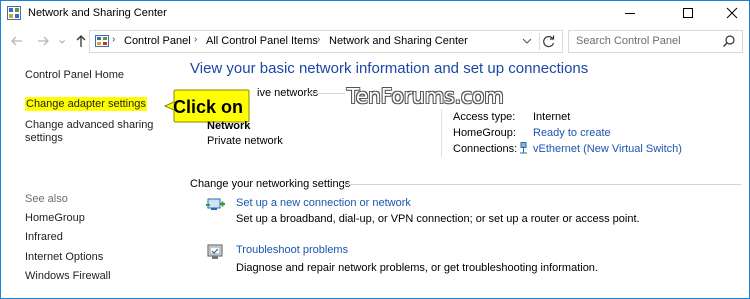 This screenshot has height=299, width=750. Describe the element at coordinates (44, 237) in the screenshot. I see `see-also-infrared-link: Infrared` at that location.